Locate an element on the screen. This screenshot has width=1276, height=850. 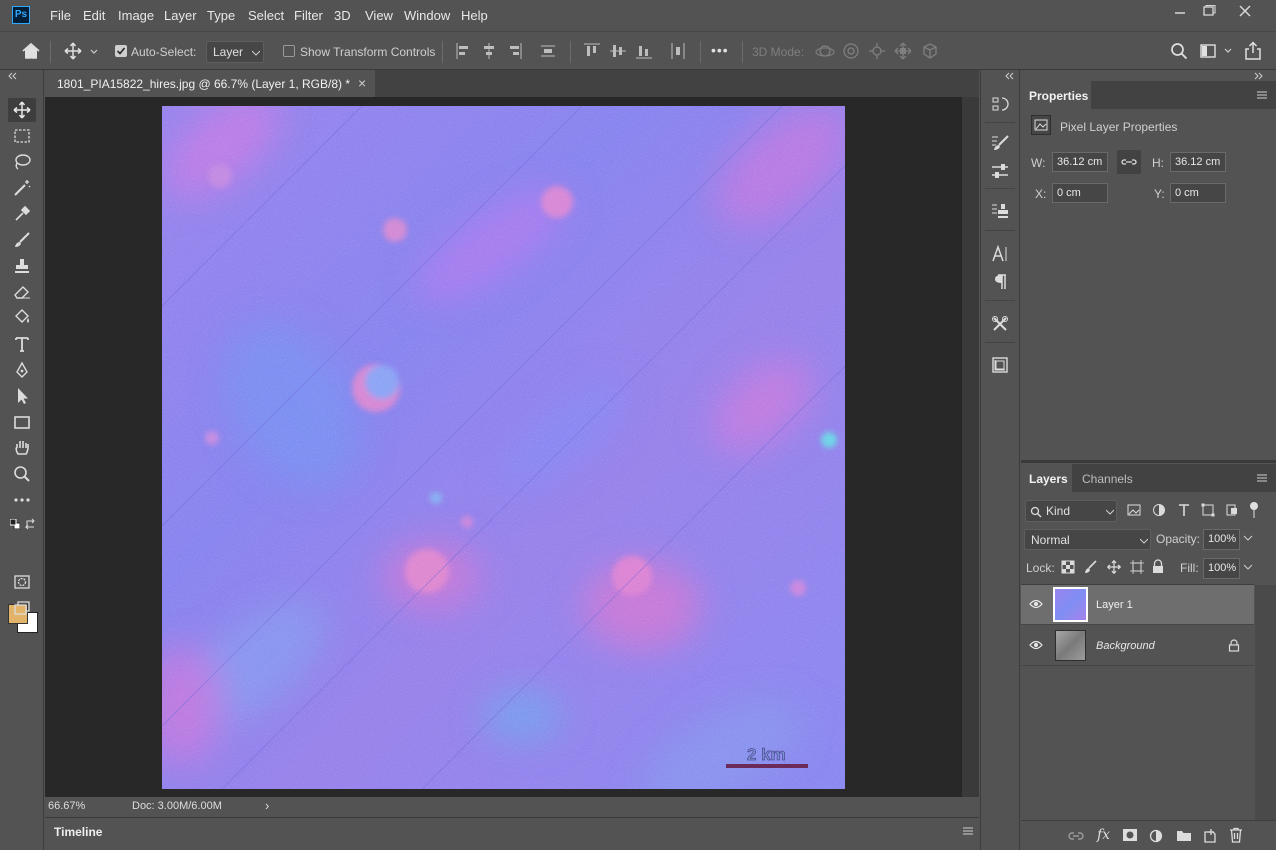
more-options-icon: ••• is located at coordinates (720, 50).